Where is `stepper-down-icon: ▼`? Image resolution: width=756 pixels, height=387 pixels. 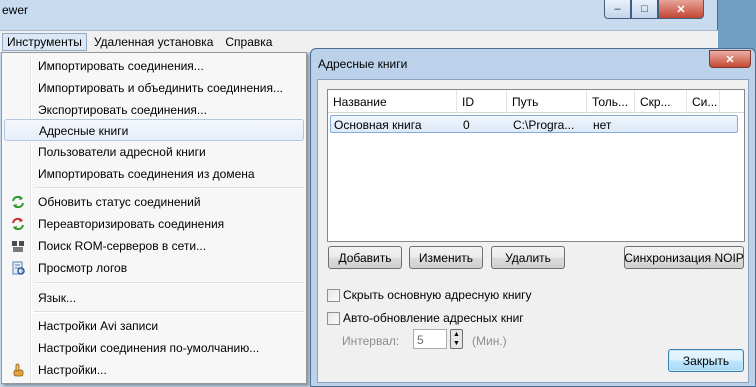
stepper-down-icon: ▼ is located at coordinates (456, 343).